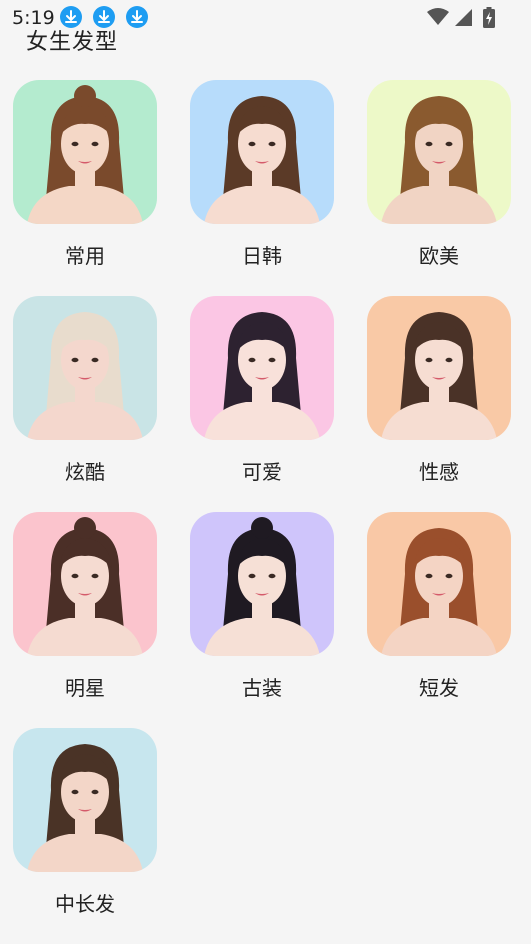 The width and height of the screenshot is (531, 944). I want to click on hairstyle-card-medium-long: 中长发, so click(85, 823).